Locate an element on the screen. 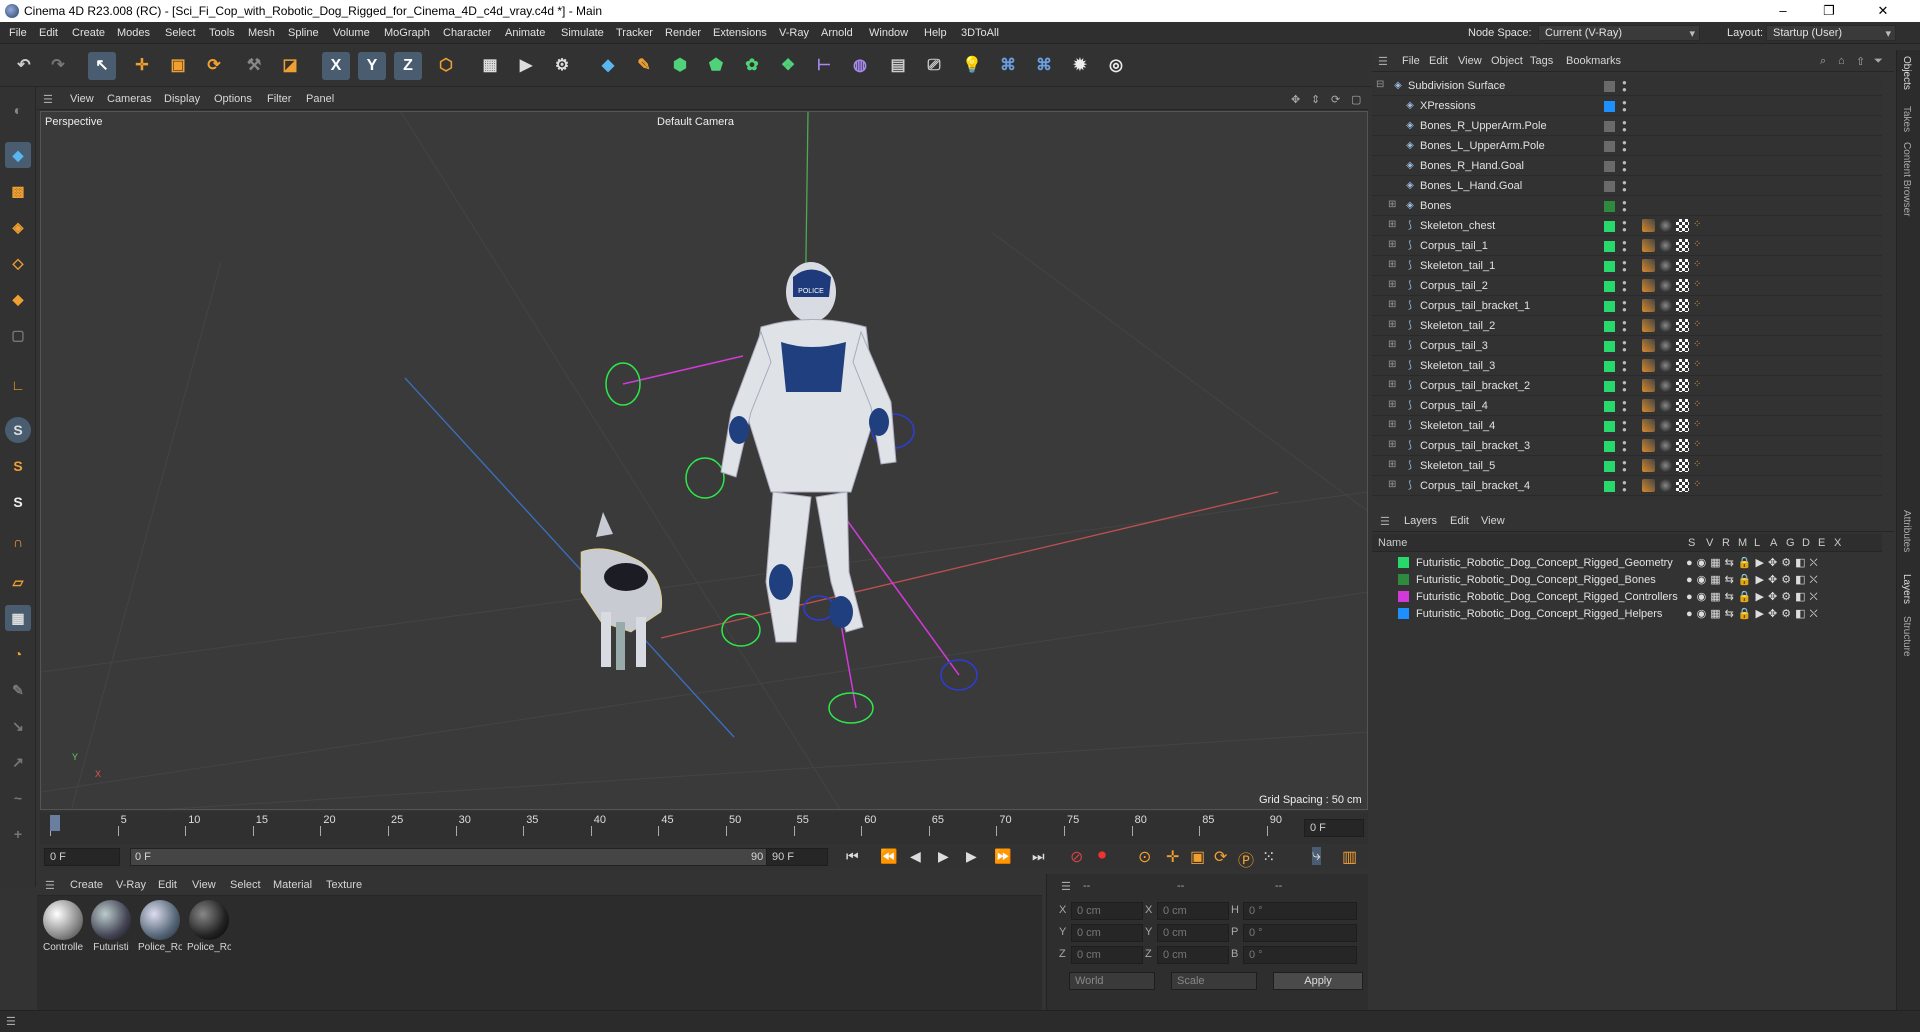 This screenshot has width=1920, height=1032. sculpt-smooth-icon: ~ is located at coordinates (18, 798).